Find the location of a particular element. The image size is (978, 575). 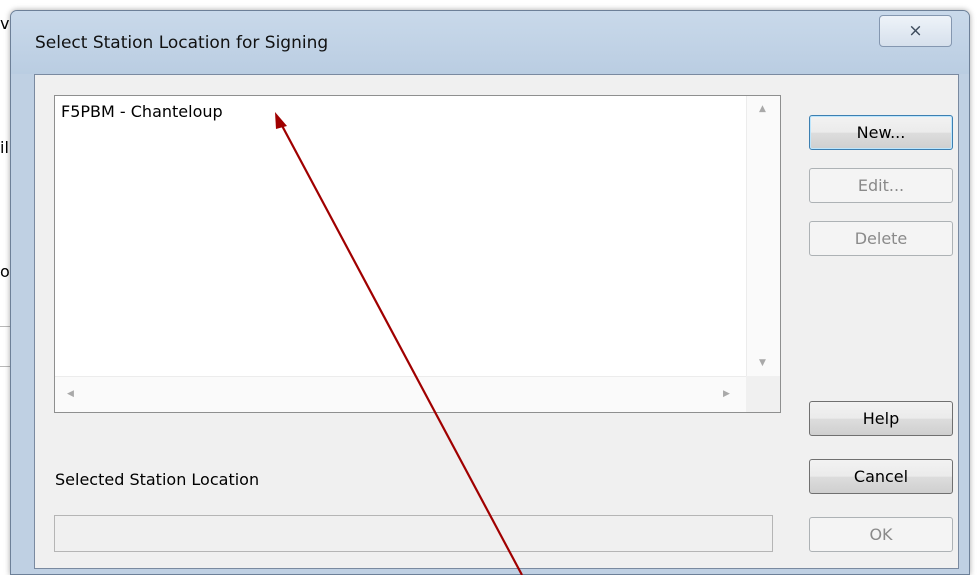

annotation-arrow-head-icon is located at coordinates (281, 120).